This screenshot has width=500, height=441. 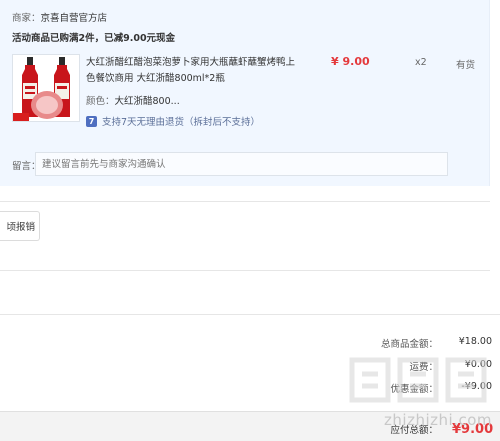 I want to click on return-policy-text: 支持7天无理由退货（拆封后不支持）, so click(x=181, y=122).